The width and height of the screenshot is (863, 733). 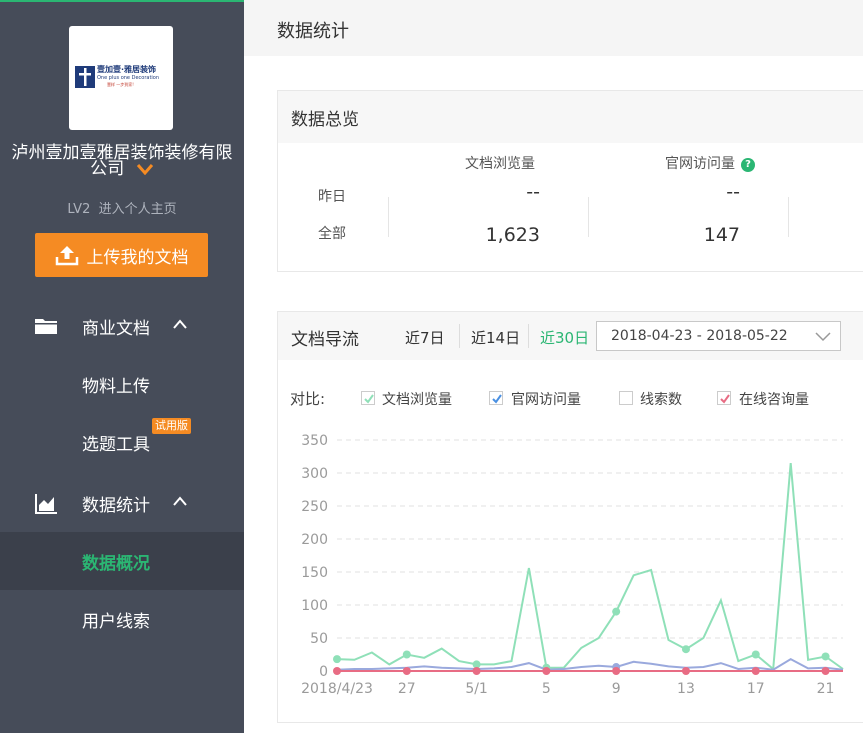 I want to click on x-tick-label: 5/1, so click(x=476, y=689).